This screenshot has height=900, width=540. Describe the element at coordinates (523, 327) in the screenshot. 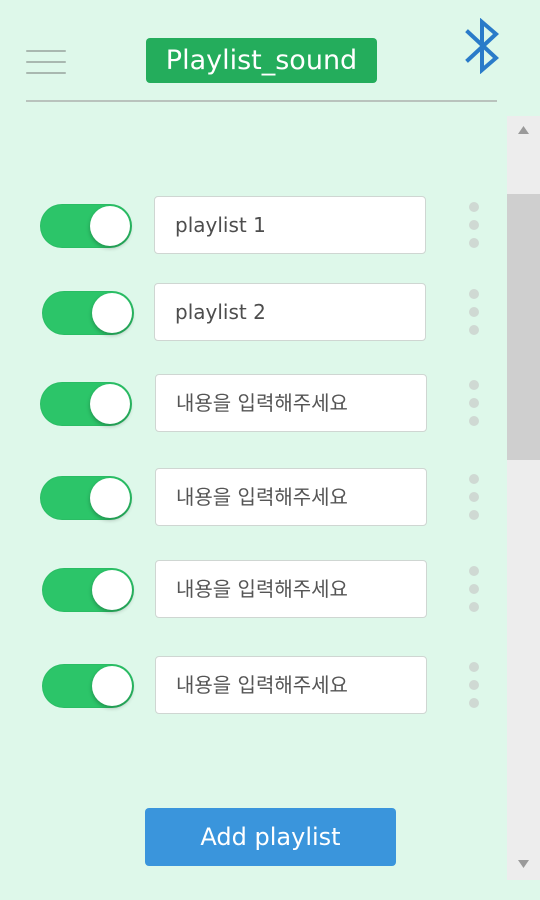

I see `scroll-thumb` at that location.